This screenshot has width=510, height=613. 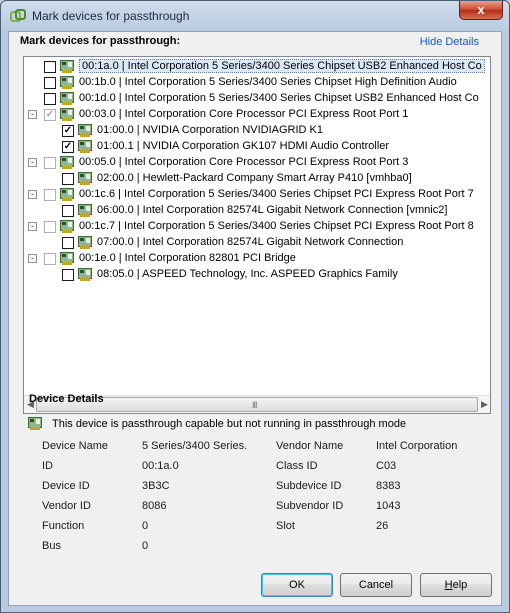 What do you see at coordinates (111, 16) in the screenshot?
I see `window-title: Mark devices for passthrough` at bounding box center [111, 16].